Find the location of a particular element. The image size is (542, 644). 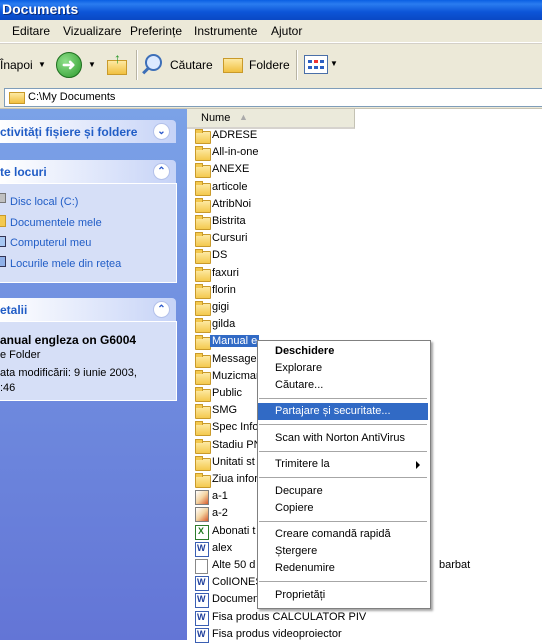

column-header-name: Nume ▲ is located at coordinates (271, 119).